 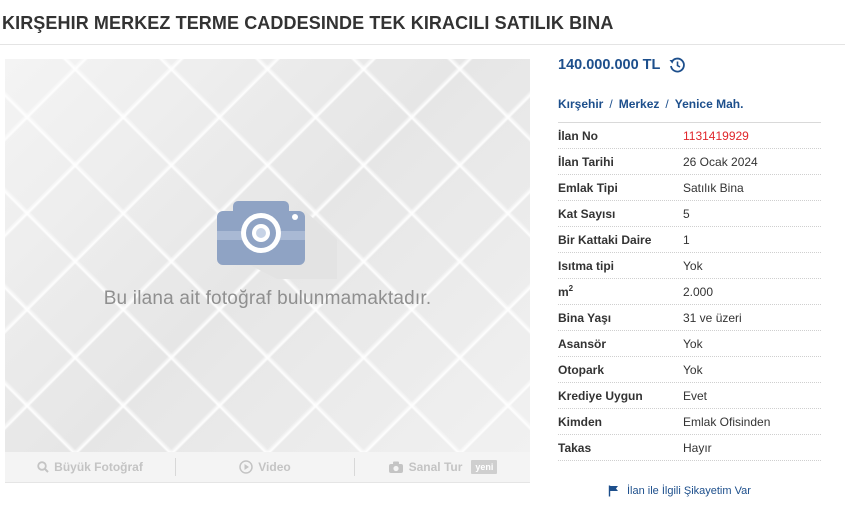 What do you see at coordinates (600, 395) in the screenshot?
I see `detail-key: Krediye Uygun` at bounding box center [600, 395].